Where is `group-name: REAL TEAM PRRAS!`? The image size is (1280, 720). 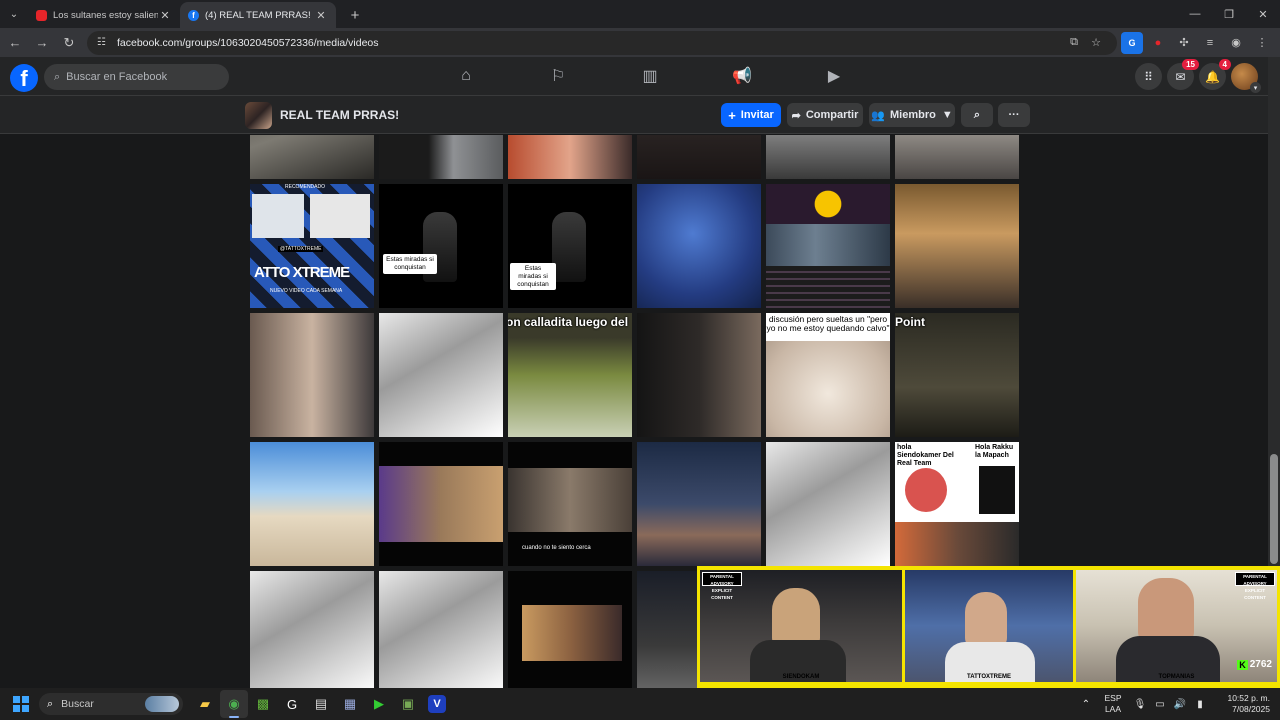
group-name: REAL TEAM PRRAS! is located at coordinates (339, 115).